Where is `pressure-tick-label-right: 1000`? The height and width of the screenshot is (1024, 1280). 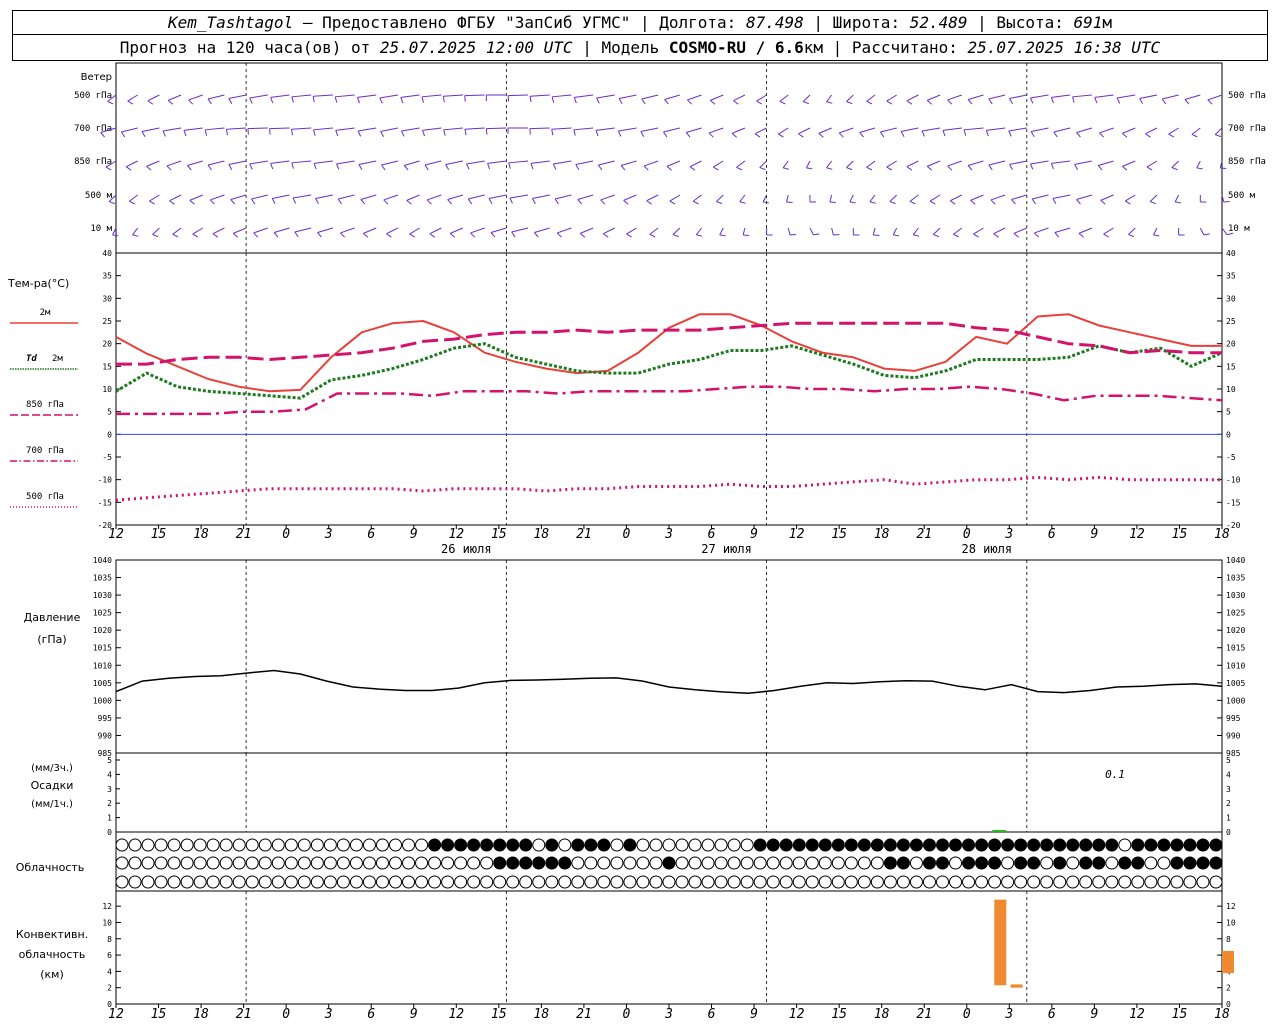 pressure-tick-label-right: 1000 is located at coordinates (1235, 700).